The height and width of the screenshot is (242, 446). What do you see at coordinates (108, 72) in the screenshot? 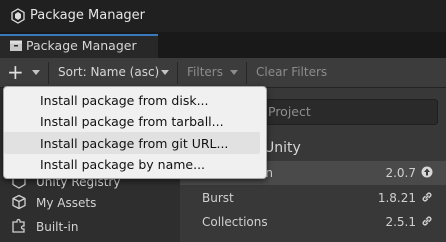
I see `sort-dropdown: Sort: Name (asc)` at bounding box center [108, 72].